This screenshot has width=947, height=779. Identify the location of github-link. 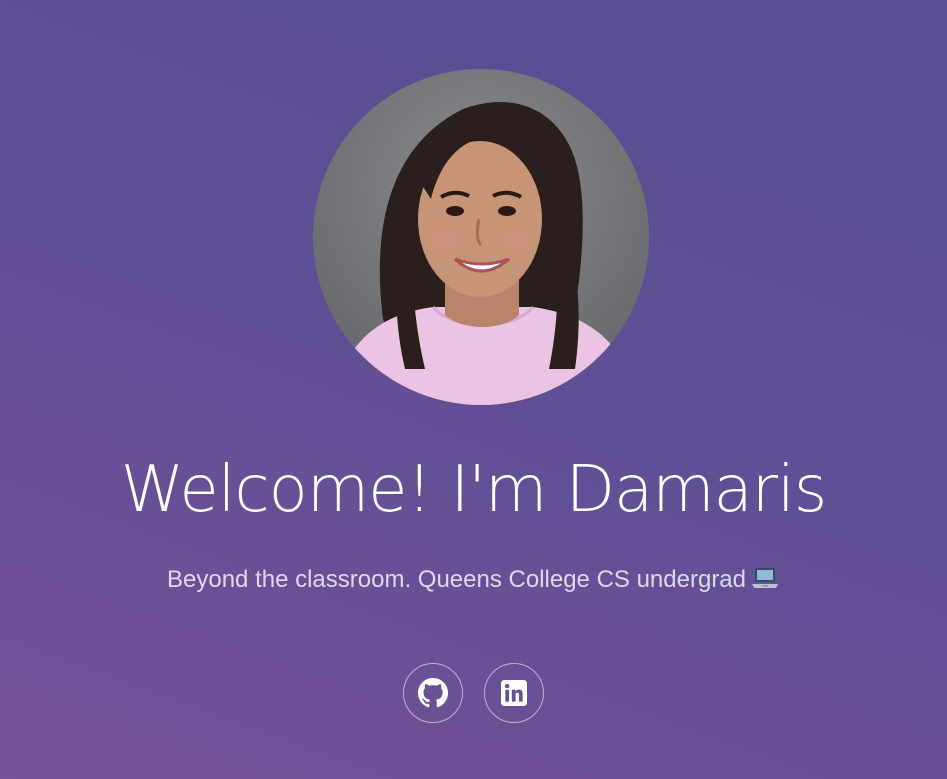
(433, 693).